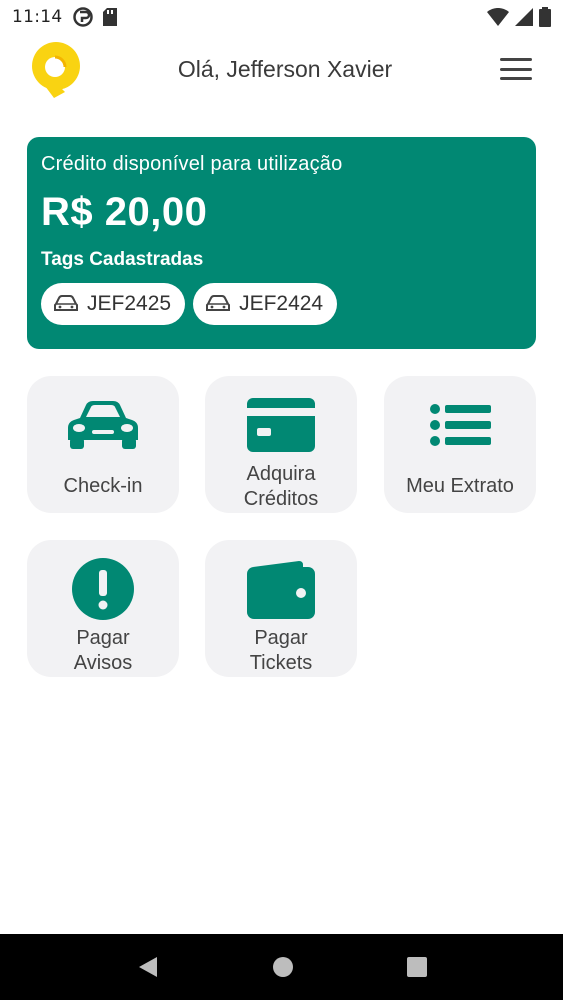 Image resolution: width=563 pixels, height=1000 pixels. Describe the element at coordinates (460, 425) in the screenshot. I see `list-icon` at that location.